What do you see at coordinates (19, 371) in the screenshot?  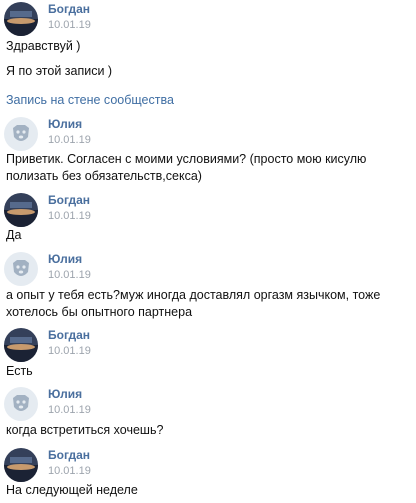 I see `message-text: Есть` at bounding box center [19, 371].